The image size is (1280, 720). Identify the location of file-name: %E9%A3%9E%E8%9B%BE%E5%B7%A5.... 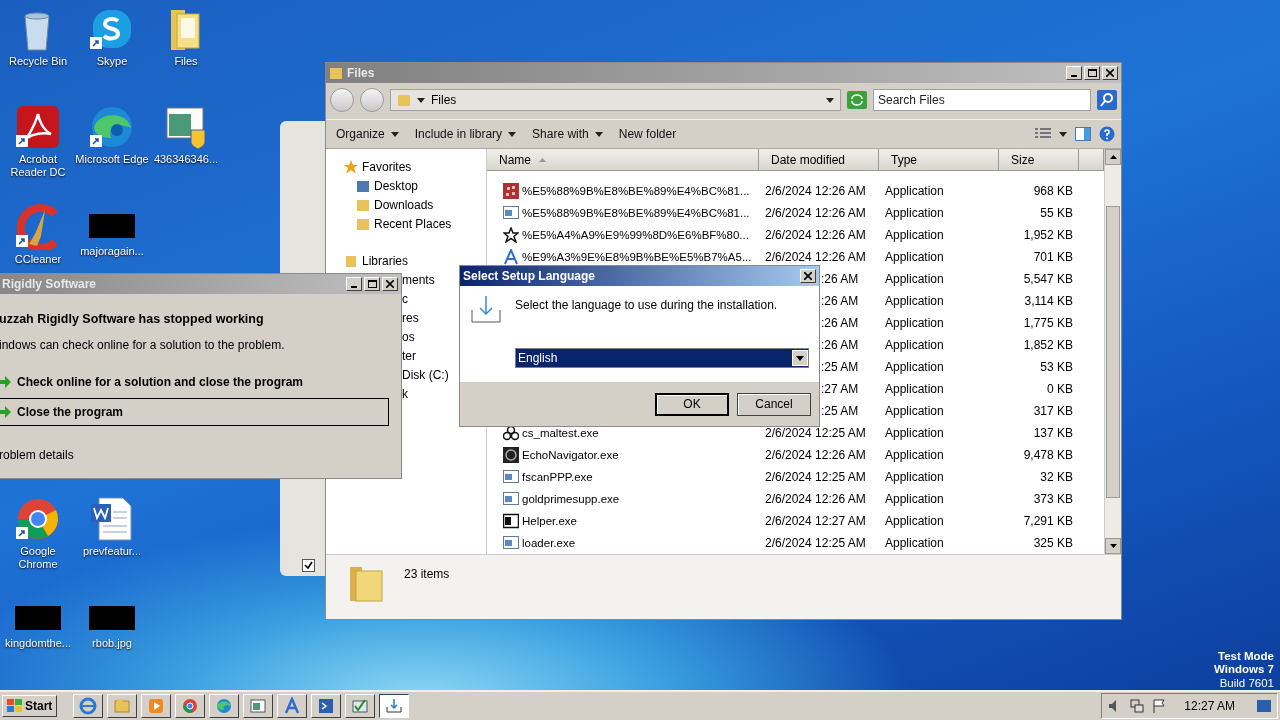
(637, 257).